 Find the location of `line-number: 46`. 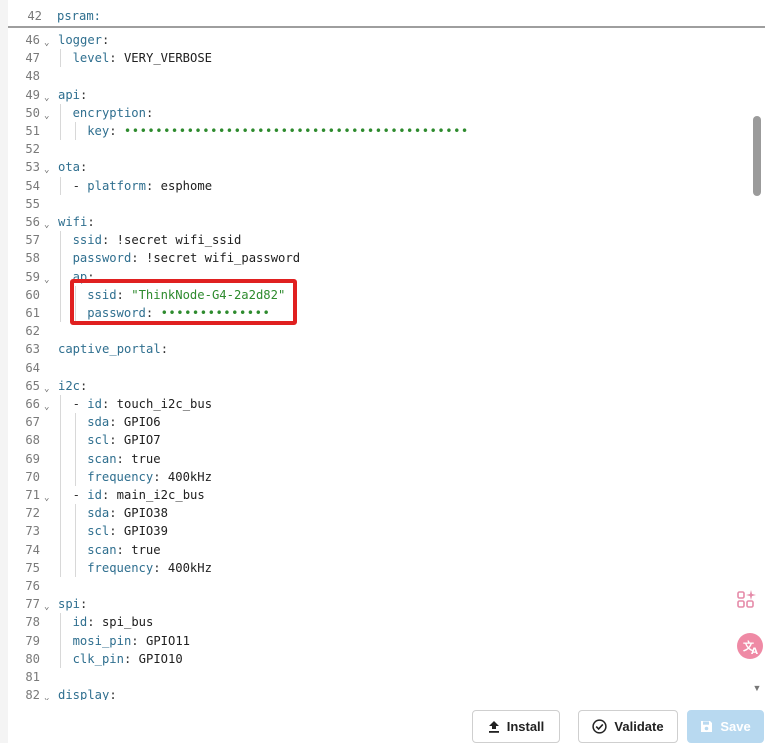

line-number: 46 is located at coordinates (32, 40).